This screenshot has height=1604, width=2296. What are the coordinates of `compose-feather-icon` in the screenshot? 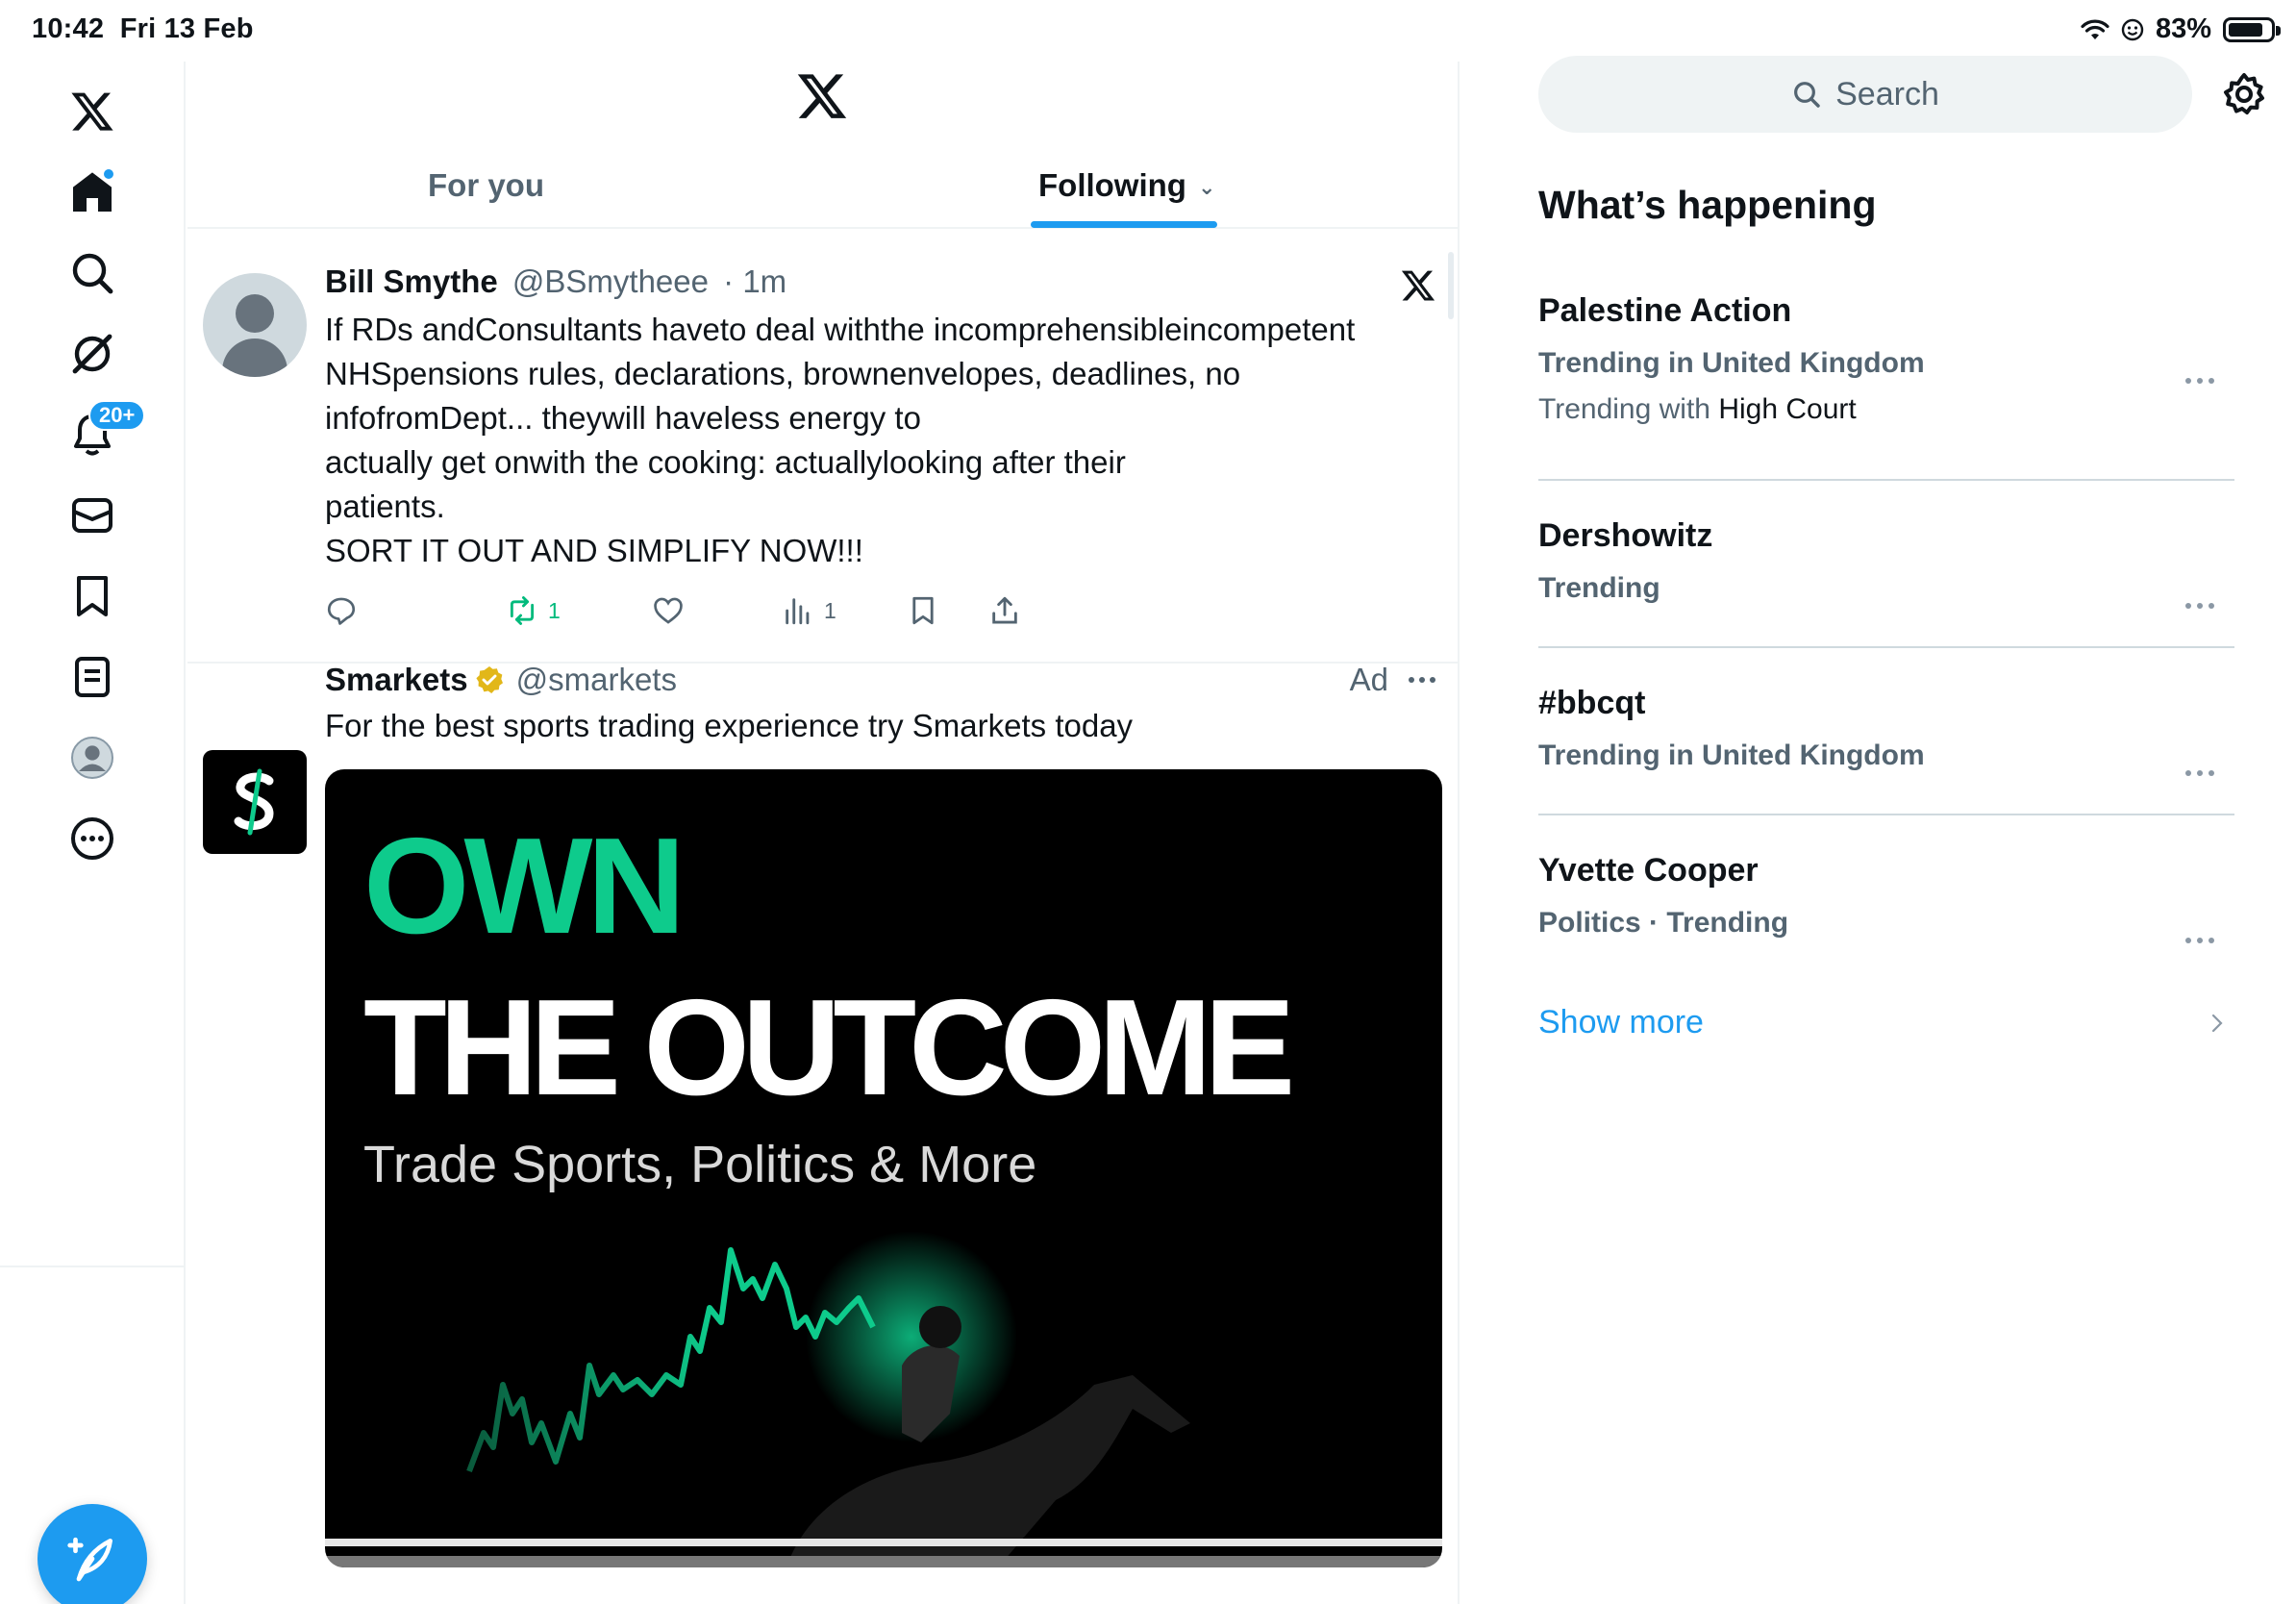 It's located at (89, 1559).